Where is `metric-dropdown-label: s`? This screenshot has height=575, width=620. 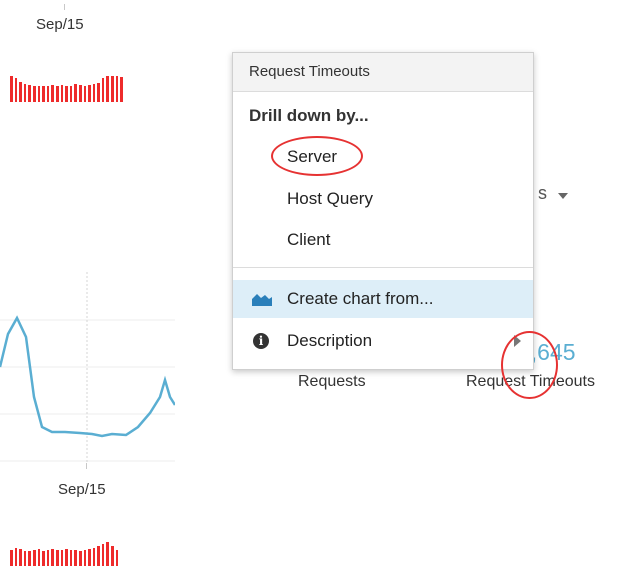
metric-dropdown-label: s is located at coordinates (542, 193).